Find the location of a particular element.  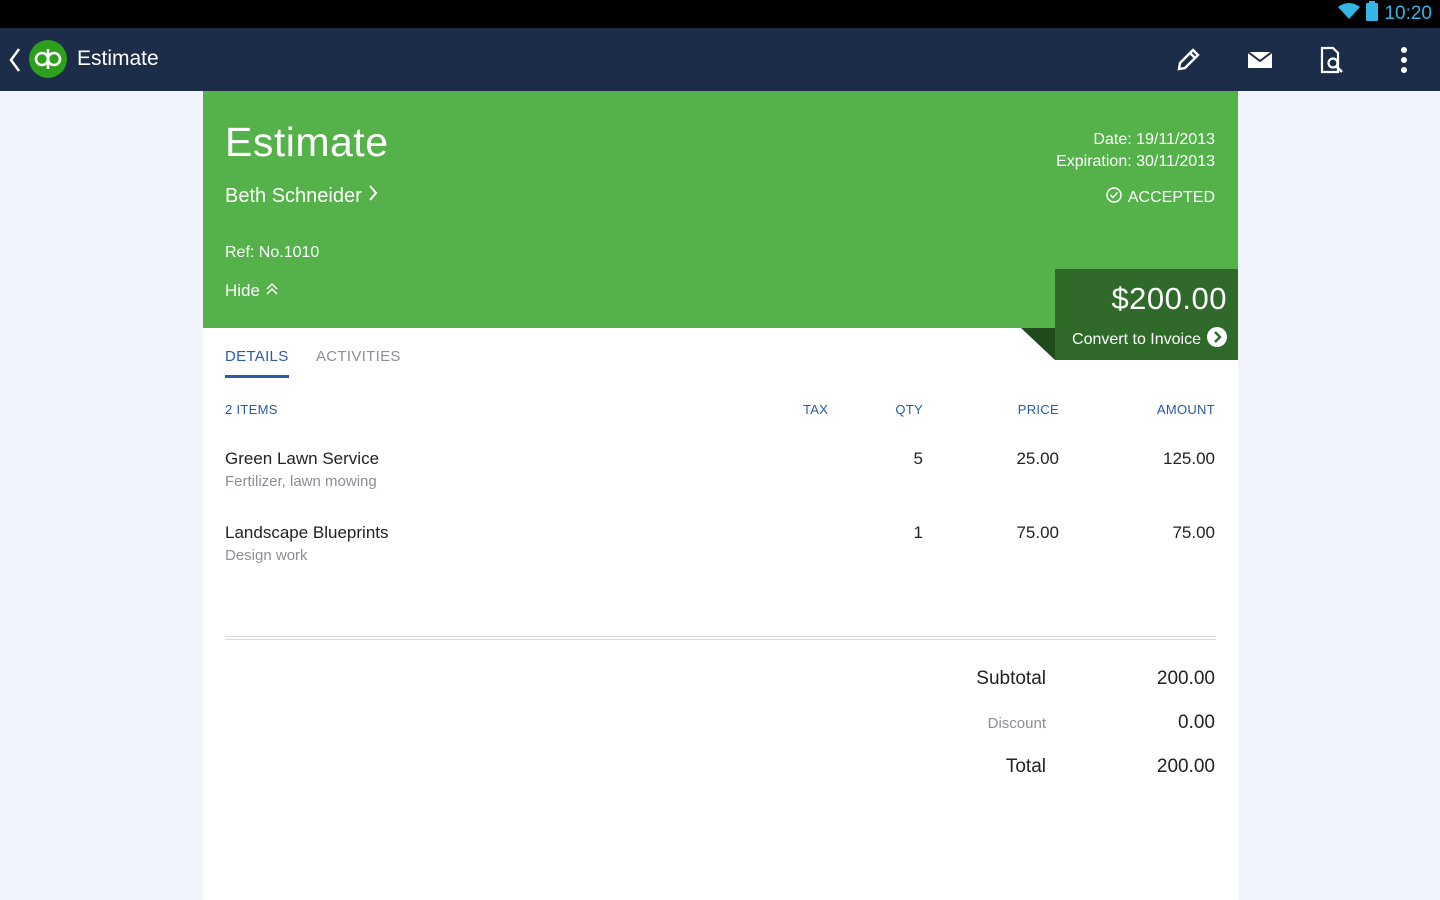

document-title: Estimate is located at coordinates (307, 142).